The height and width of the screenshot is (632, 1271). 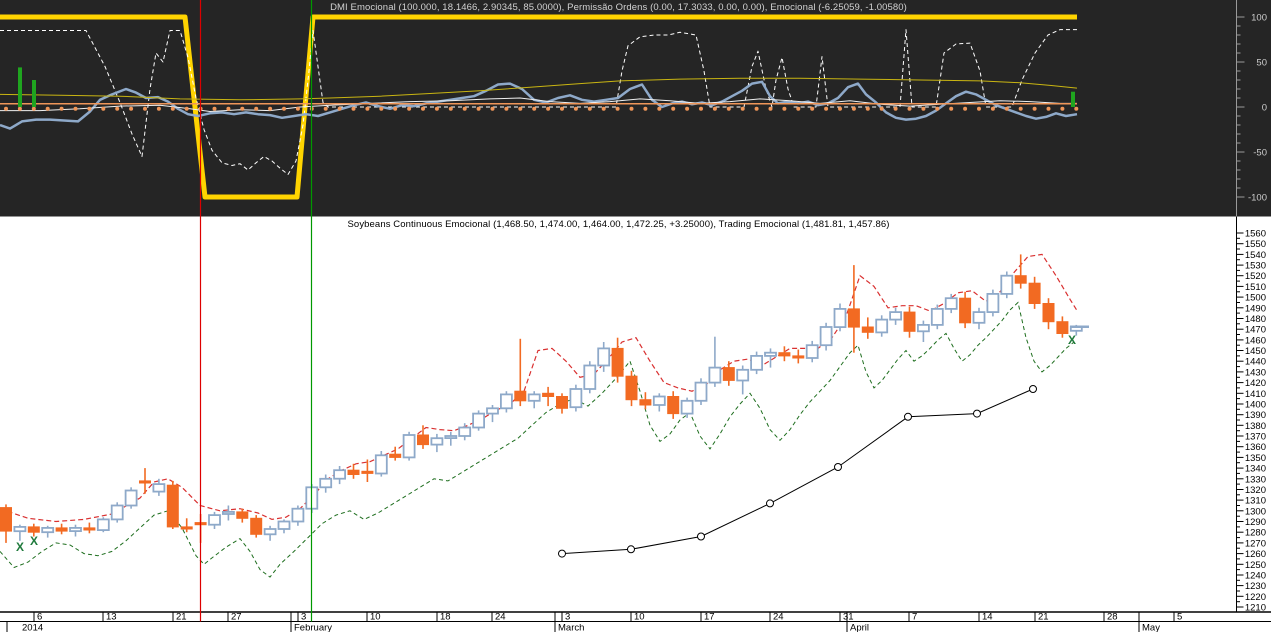 I want to click on day-tick-label: 7, so click(x=914, y=617).